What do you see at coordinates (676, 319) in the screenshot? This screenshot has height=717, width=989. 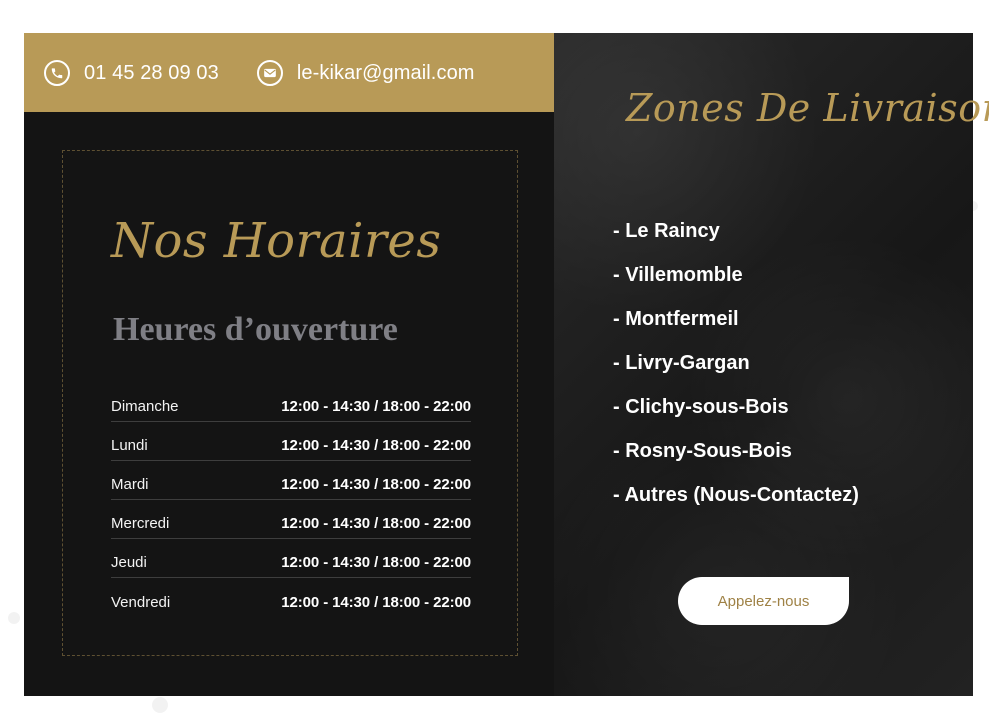 I see `delivery-zone-item: - Montfermeil` at bounding box center [676, 319].